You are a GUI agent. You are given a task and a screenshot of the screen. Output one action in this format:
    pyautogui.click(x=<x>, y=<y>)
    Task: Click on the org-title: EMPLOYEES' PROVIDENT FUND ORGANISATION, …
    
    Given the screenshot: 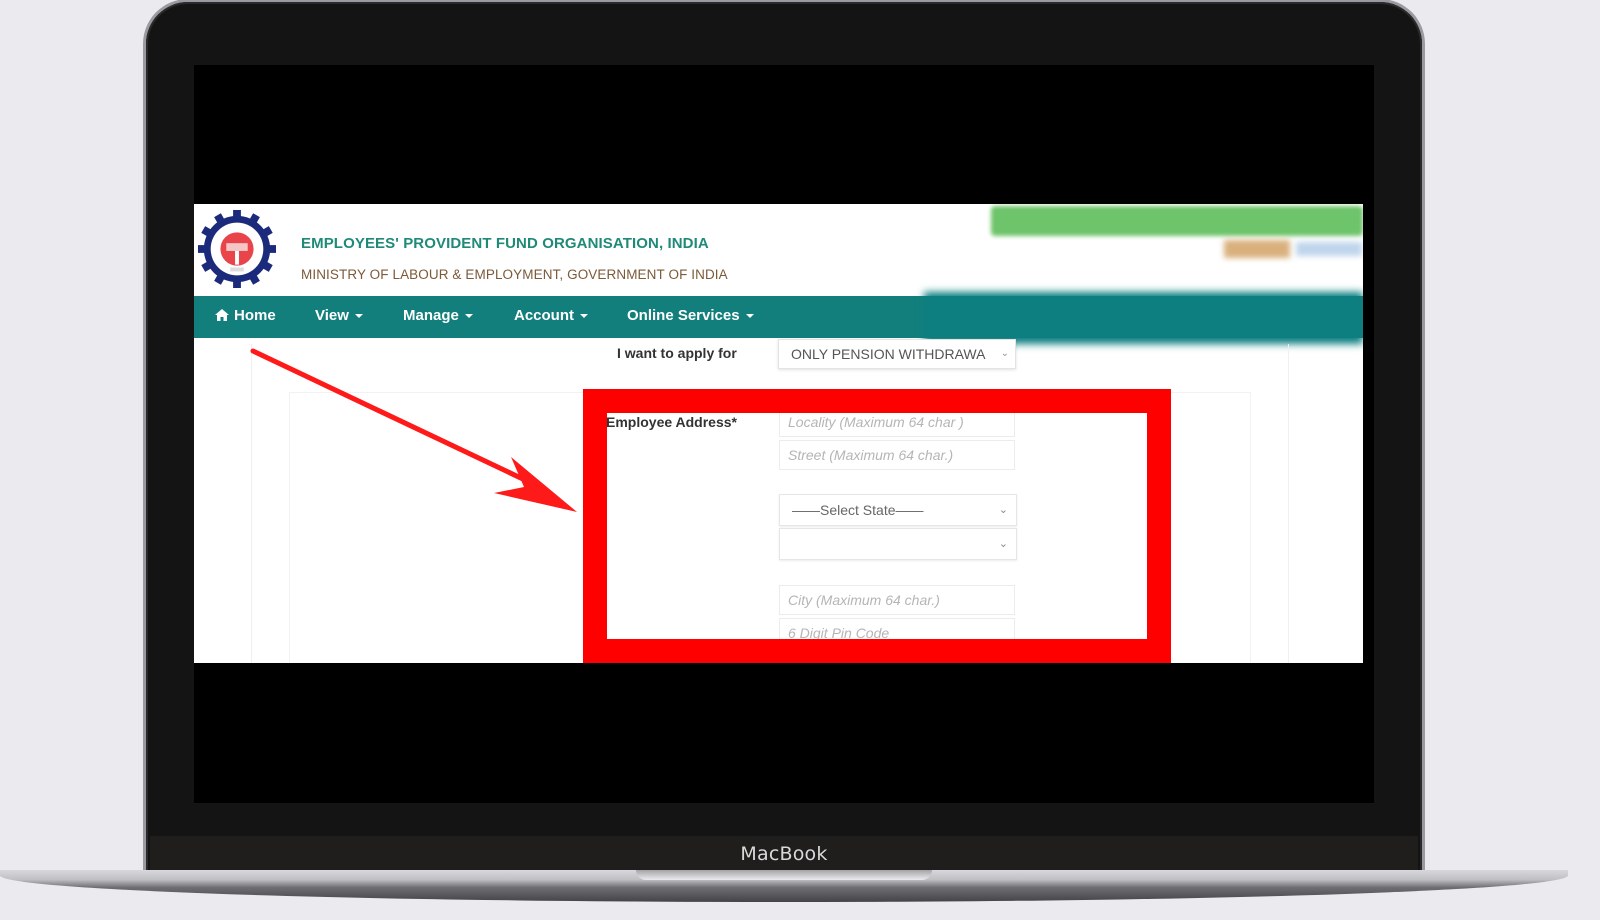 What is the action you would take?
    pyautogui.click(x=505, y=243)
    